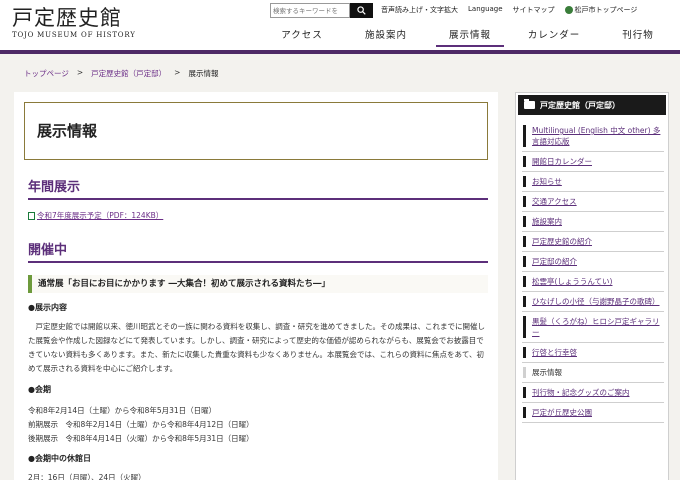  Describe the element at coordinates (340, 52) in the screenshot. I see `header-divider` at that location.